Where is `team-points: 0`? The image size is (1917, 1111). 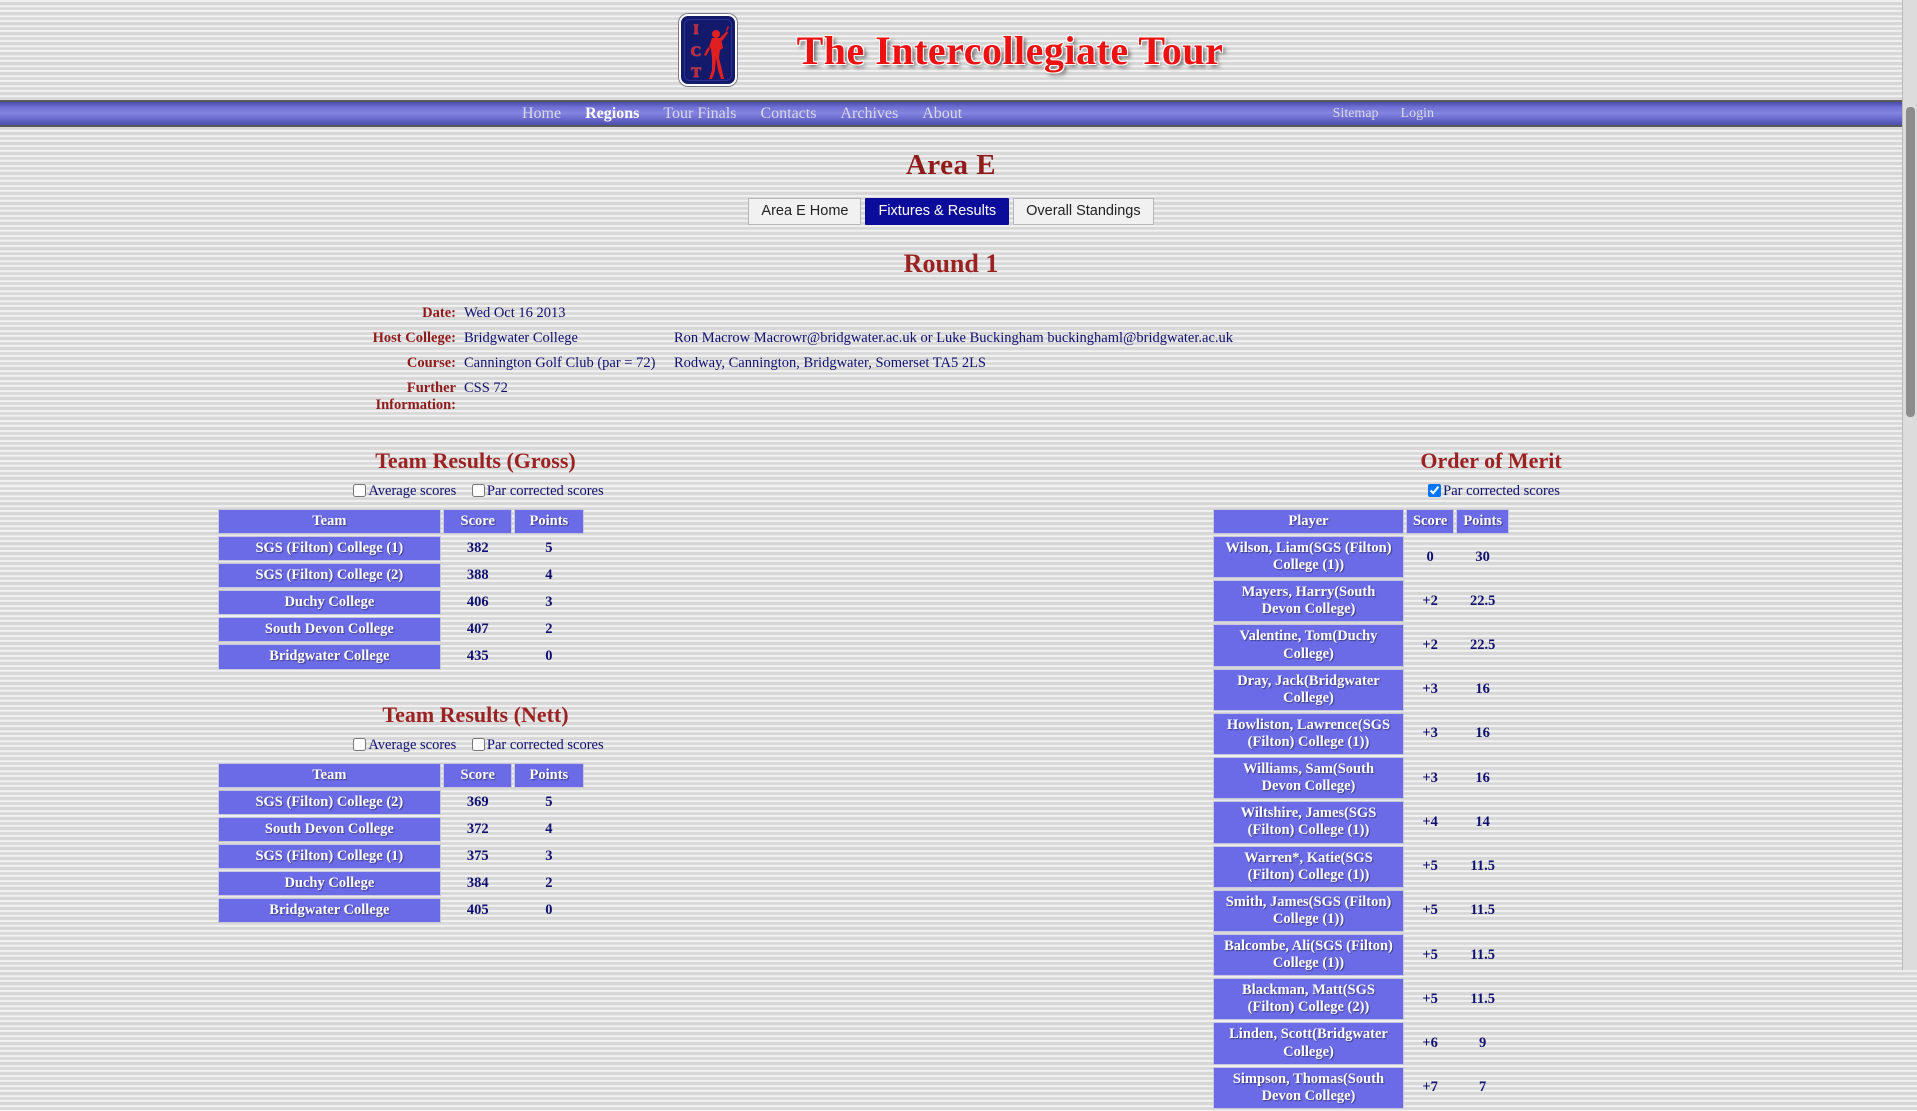 team-points: 0 is located at coordinates (549, 656).